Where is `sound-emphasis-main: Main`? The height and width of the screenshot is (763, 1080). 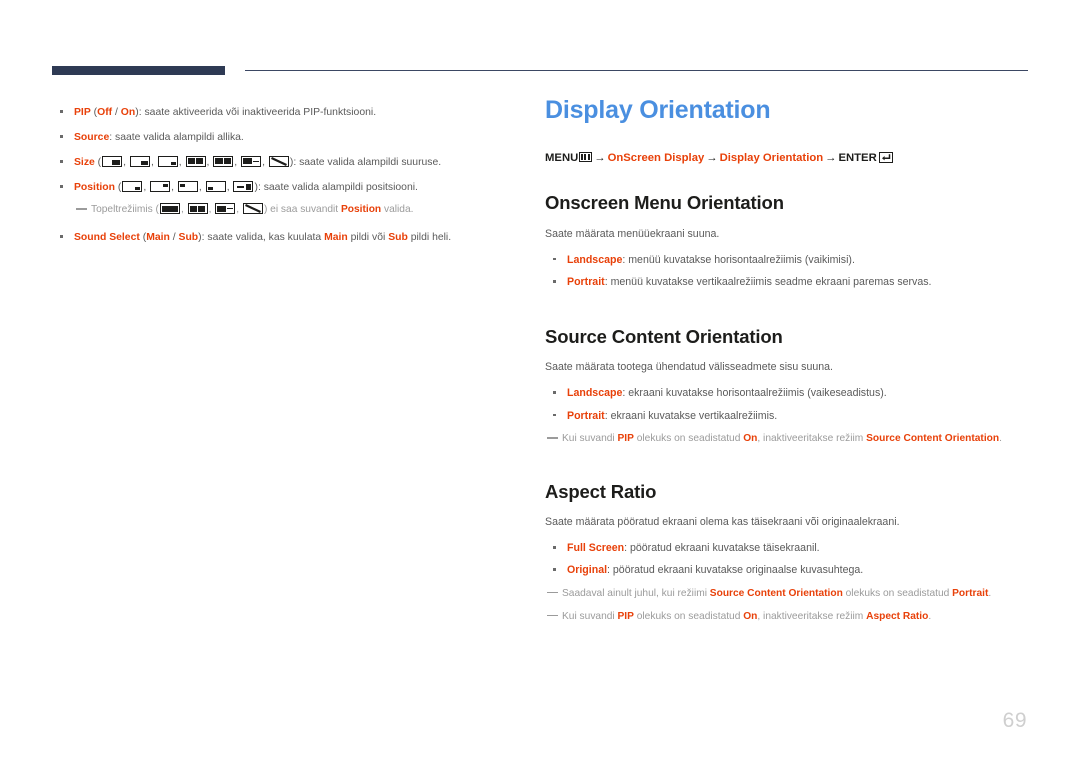
sound-emphasis-main: Main is located at coordinates (336, 238).